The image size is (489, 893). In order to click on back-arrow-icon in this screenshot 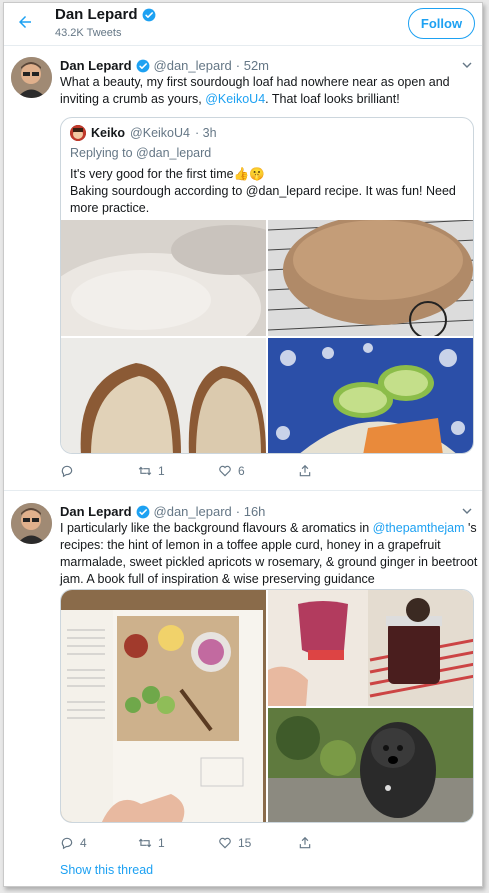, I will do `click(25, 22)`.